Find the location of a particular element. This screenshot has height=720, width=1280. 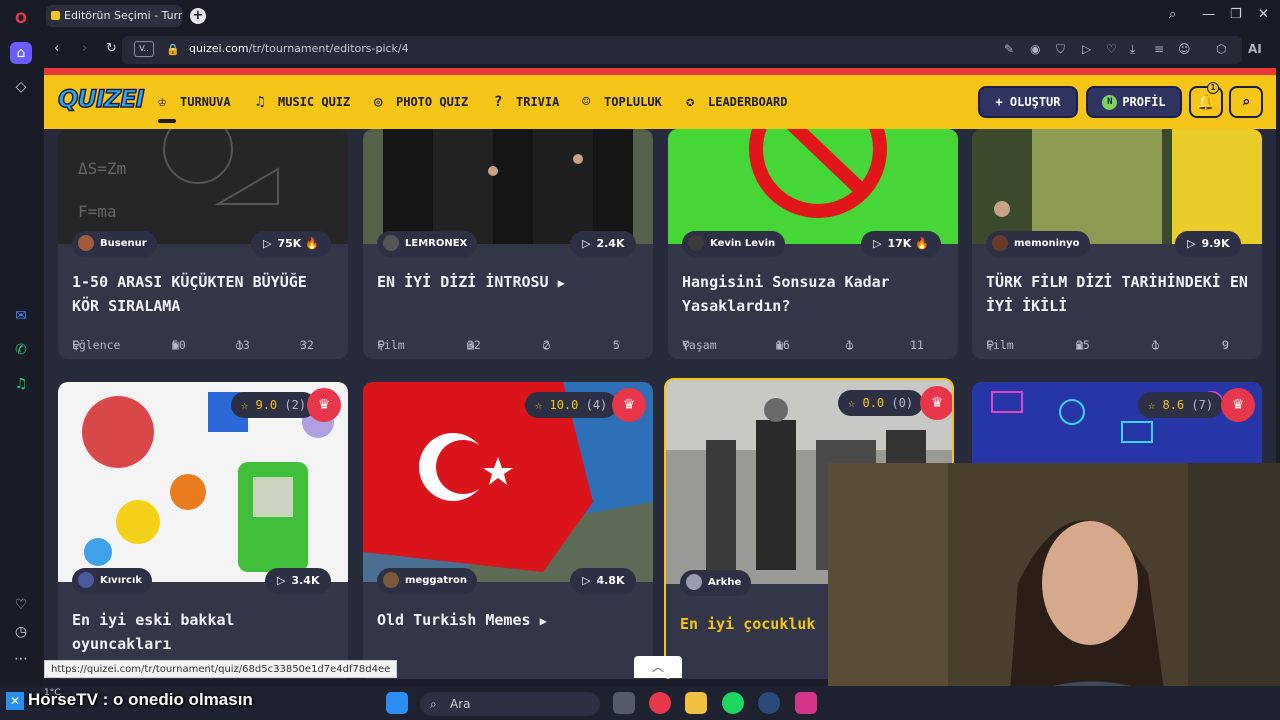

taskbar-search: ⌕ Ara is located at coordinates (510, 704).